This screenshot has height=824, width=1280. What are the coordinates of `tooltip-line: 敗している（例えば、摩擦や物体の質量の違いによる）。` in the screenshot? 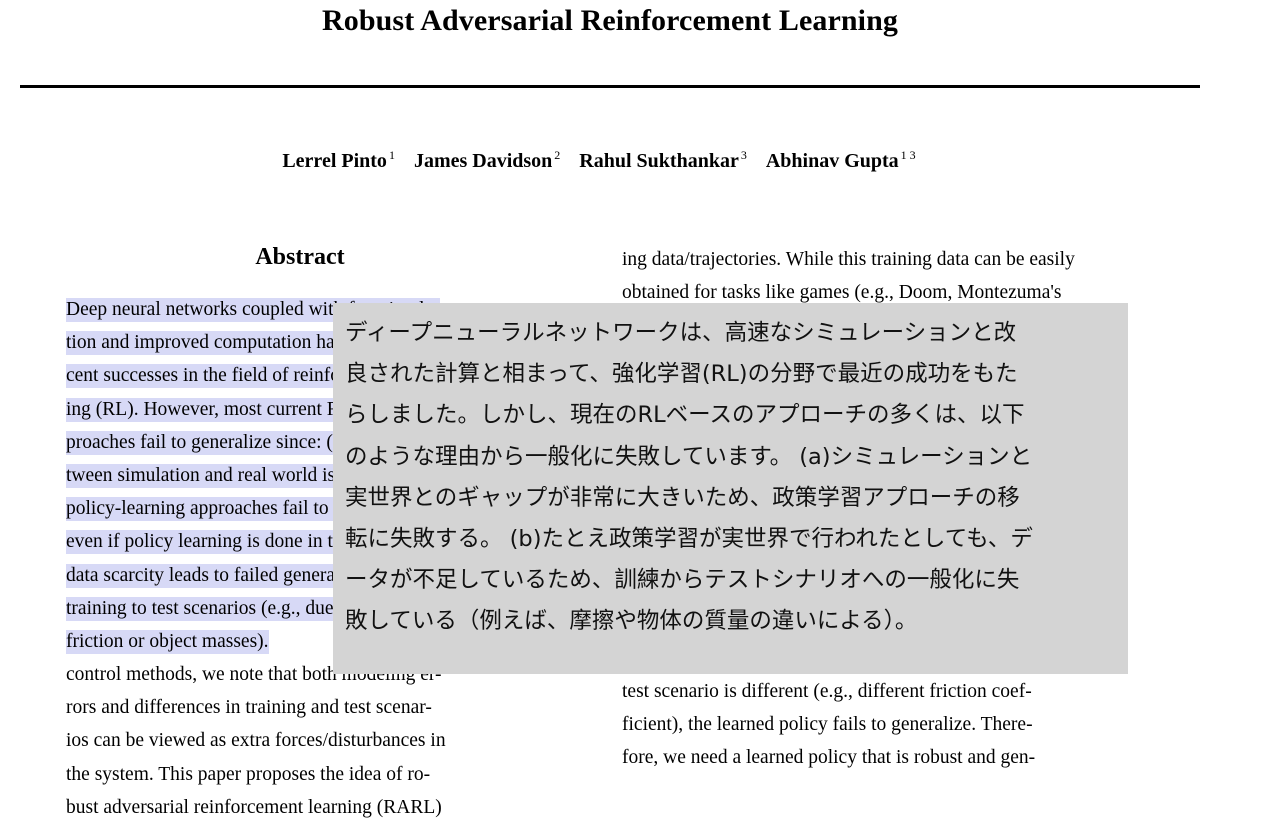 It's located at (631, 621).